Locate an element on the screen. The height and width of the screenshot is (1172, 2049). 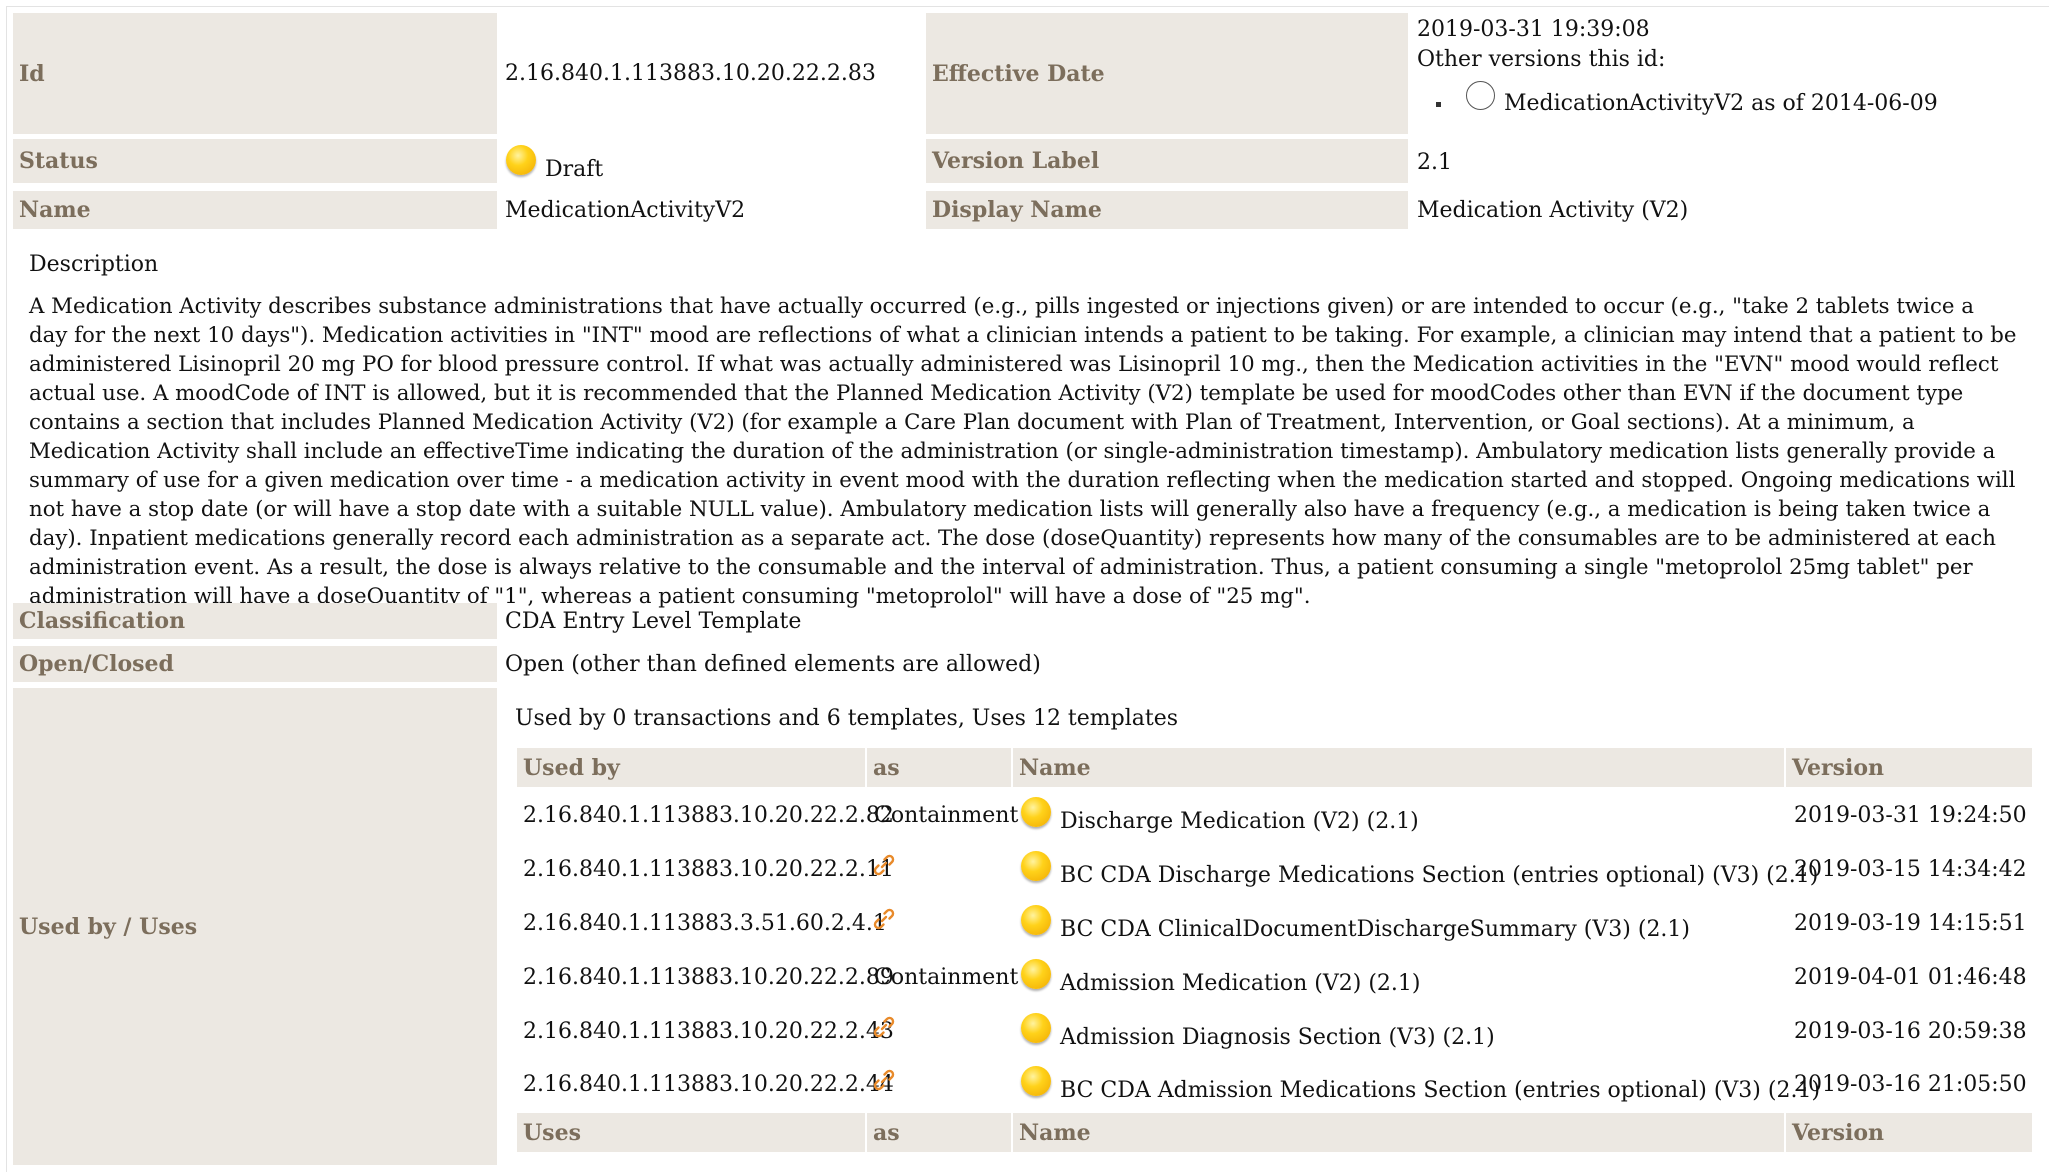
name-label: Name is located at coordinates (255, 210).